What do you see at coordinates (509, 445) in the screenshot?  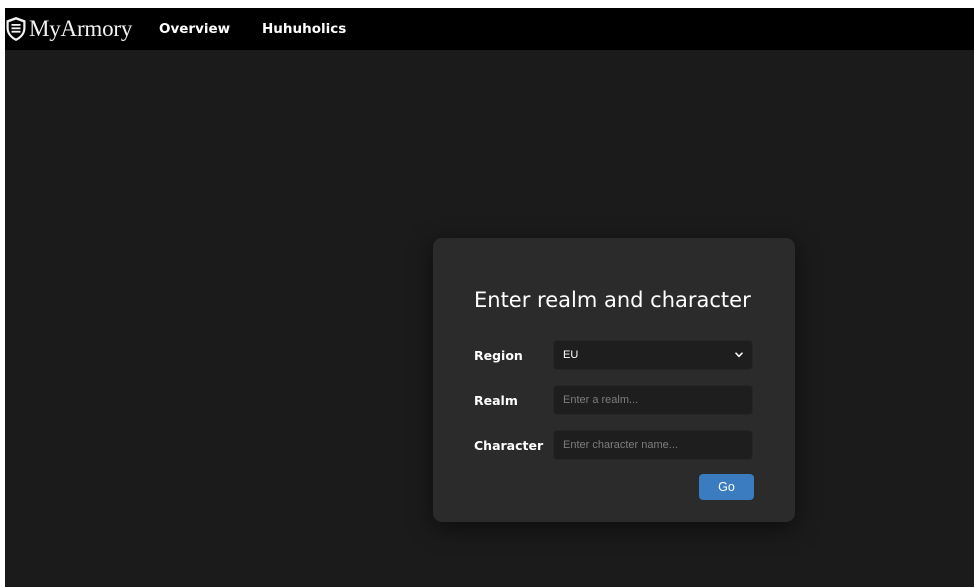 I see `character-label: Character` at bounding box center [509, 445].